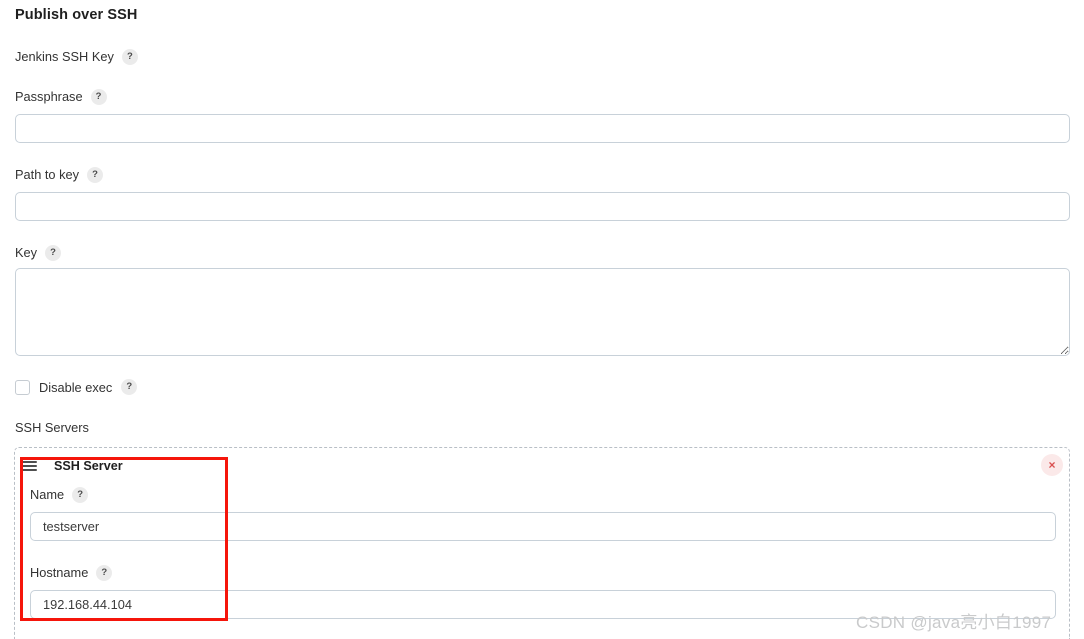 The image size is (1084, 639). Describe the element at coordinates (47, 494) in the screenshot. I see `label-name: Name` at that location.